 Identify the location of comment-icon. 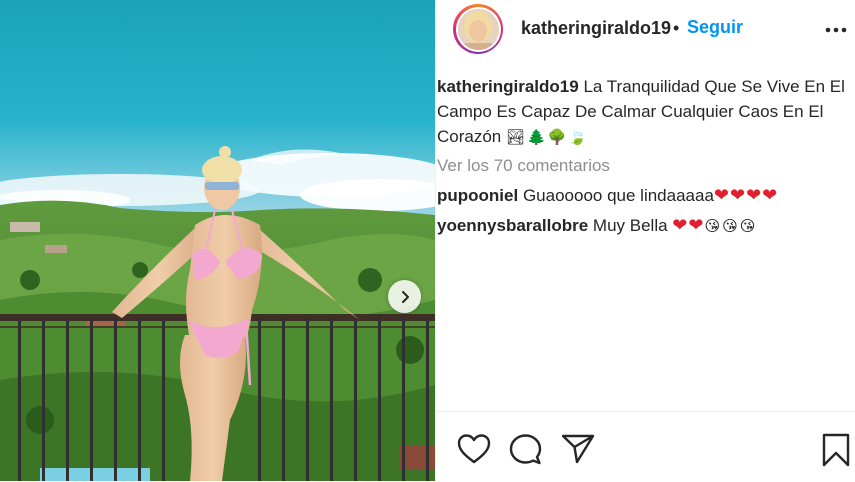
(525, 449).